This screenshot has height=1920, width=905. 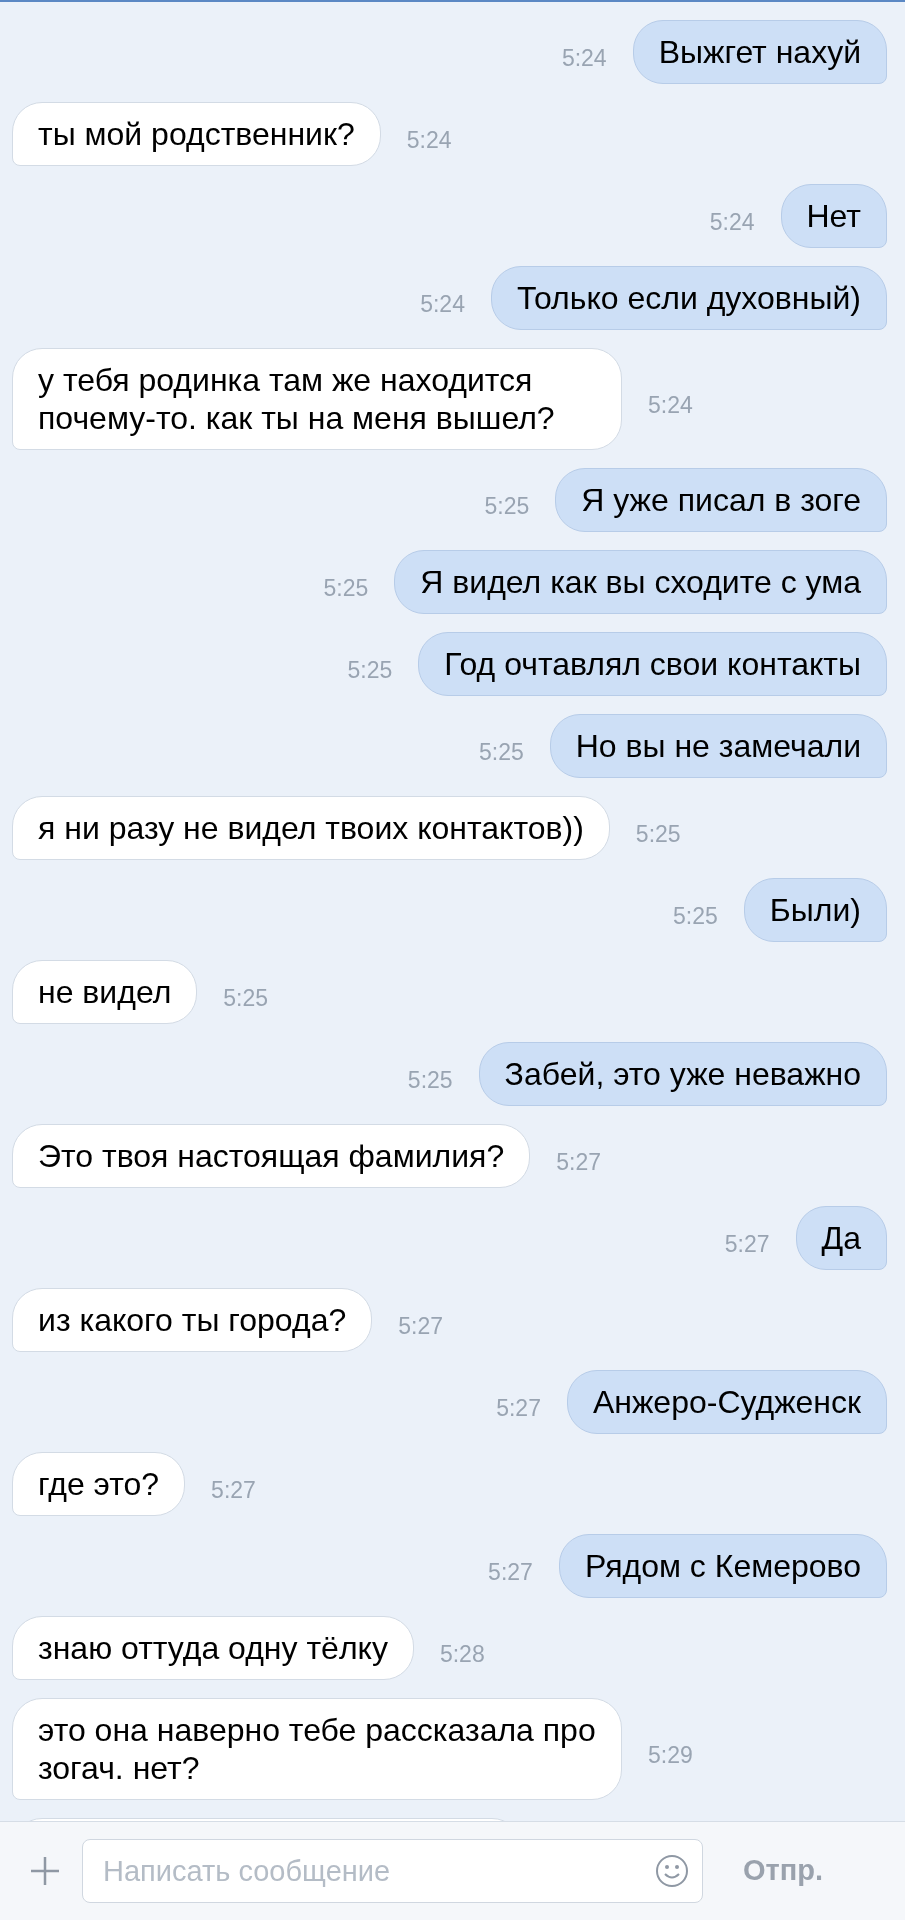 What do you see at coordinates (672, 1871) in the screenshot?
I see `smiley-icon` at bounding box center [672, 1871].